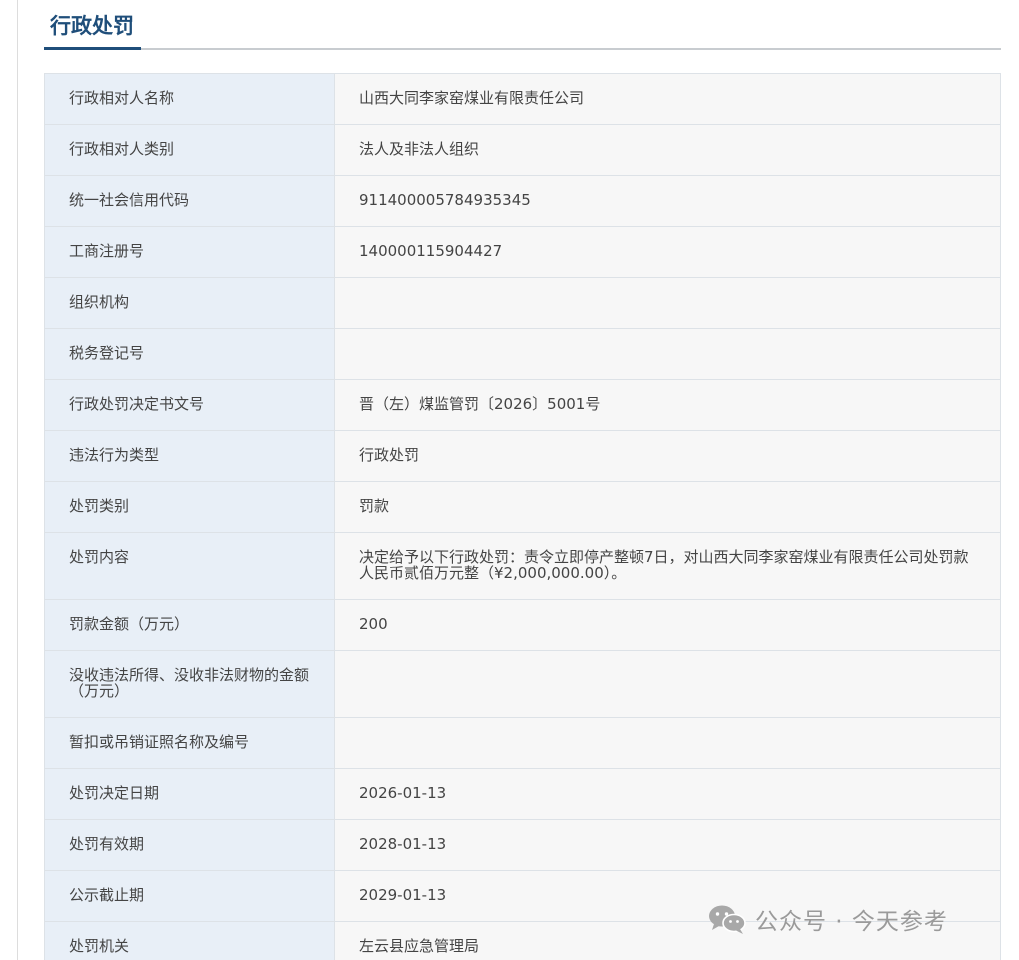 Image resolution: width=1019 pixels, height=960 pixels. I want to click on table-row-party-name: 行政相对人名称 山西大同李家窑煤业有限责任公司, so click(522, 99).